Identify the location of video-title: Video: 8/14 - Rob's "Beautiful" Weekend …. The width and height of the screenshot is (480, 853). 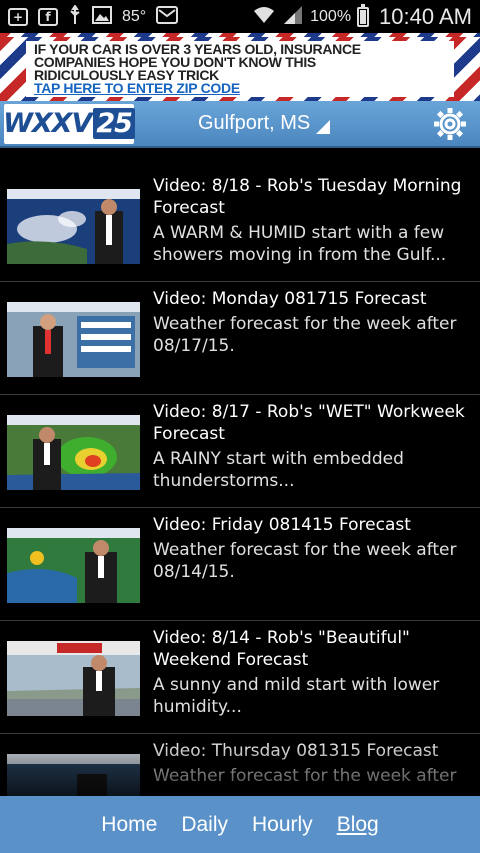
(281, 649).